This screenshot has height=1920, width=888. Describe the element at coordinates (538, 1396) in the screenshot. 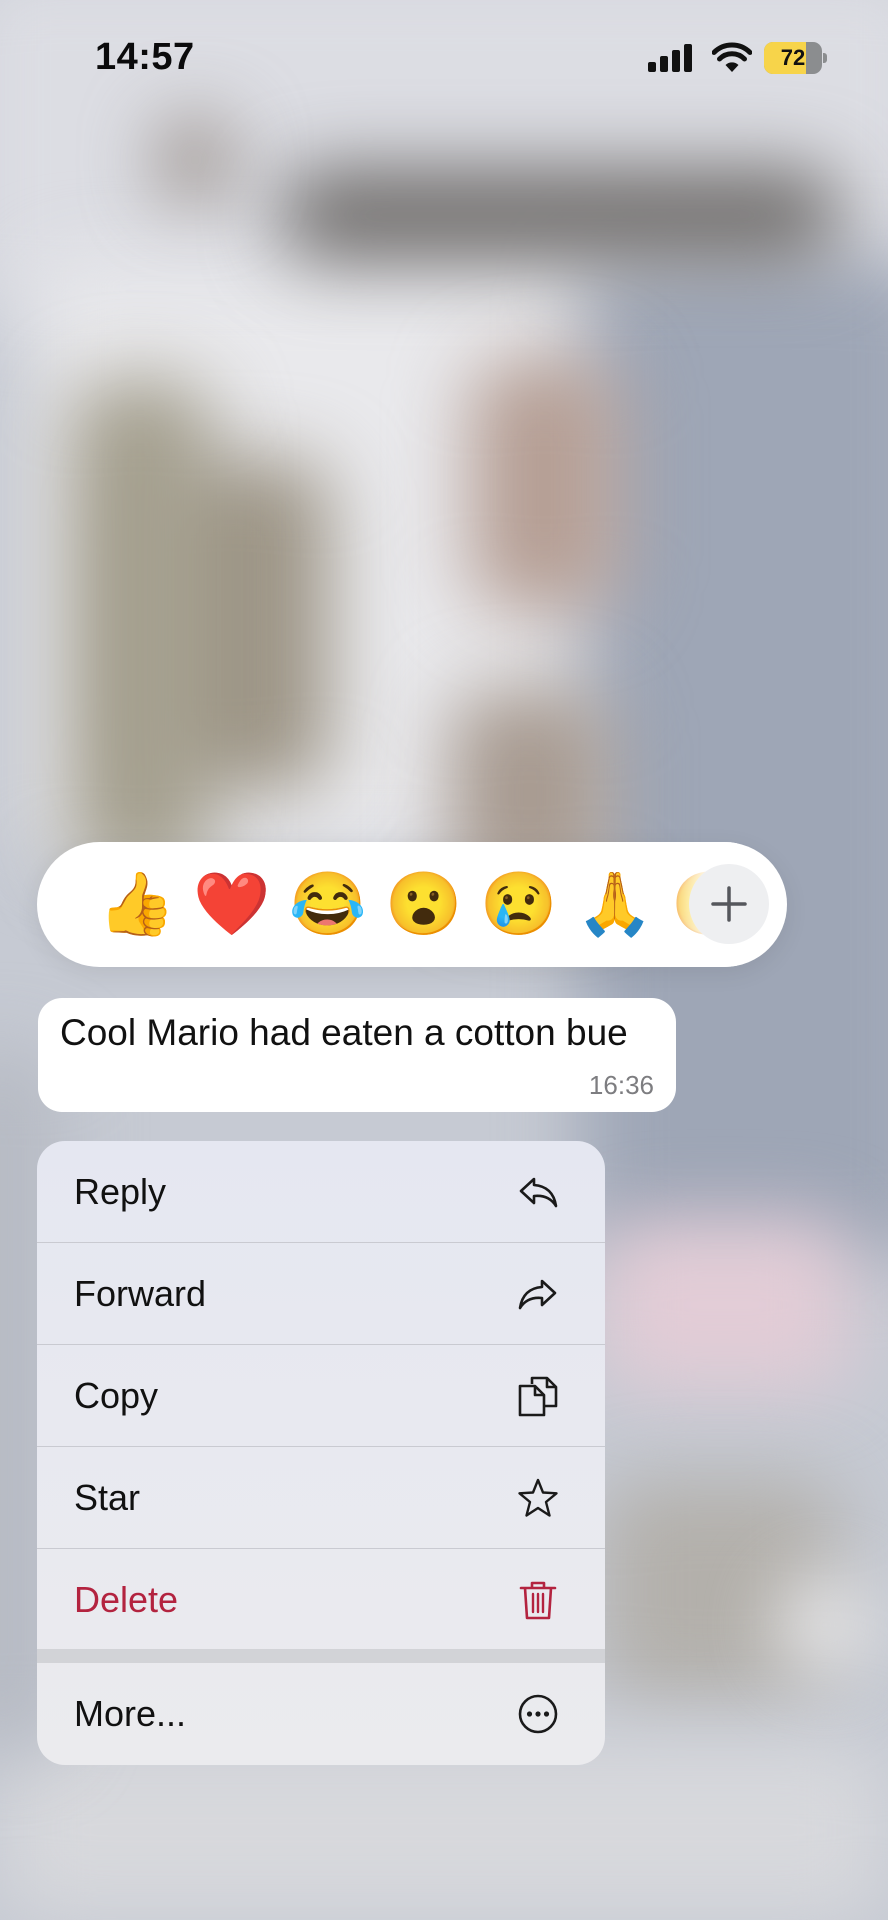

I see `copy-icon` at that location.